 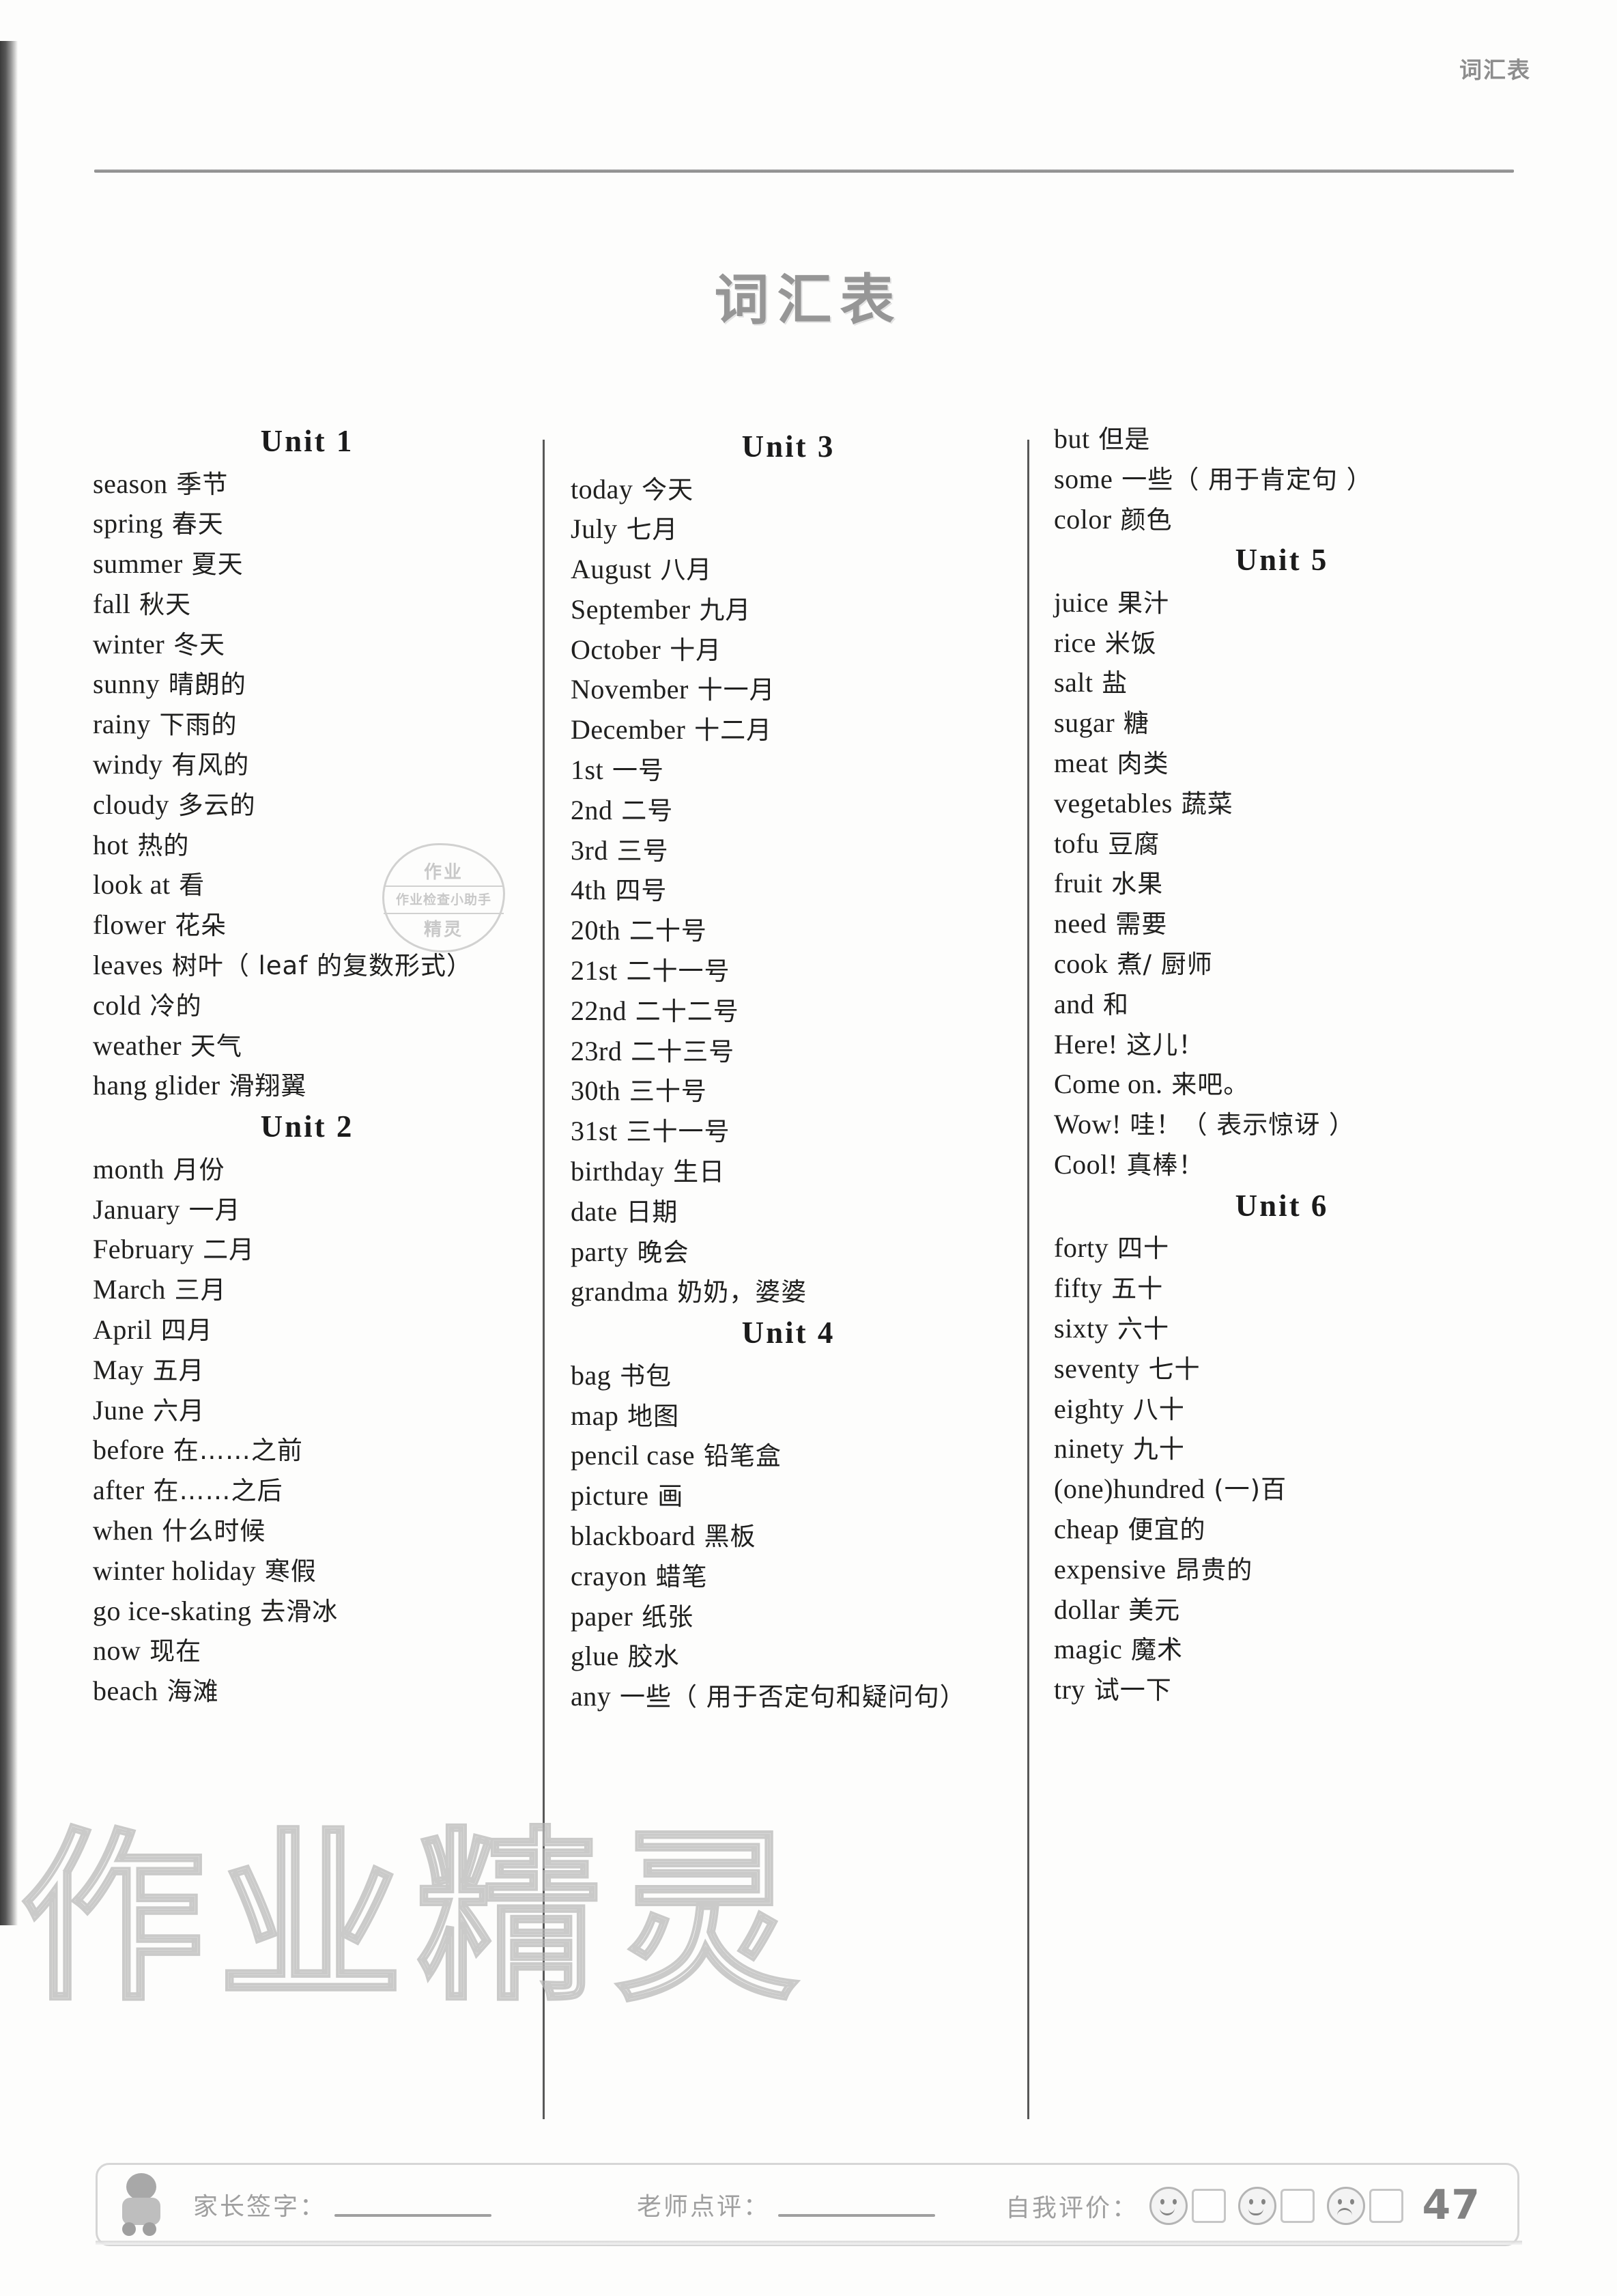 I want to click on entry-chinese: 有风的, so click(x=206, y=765).